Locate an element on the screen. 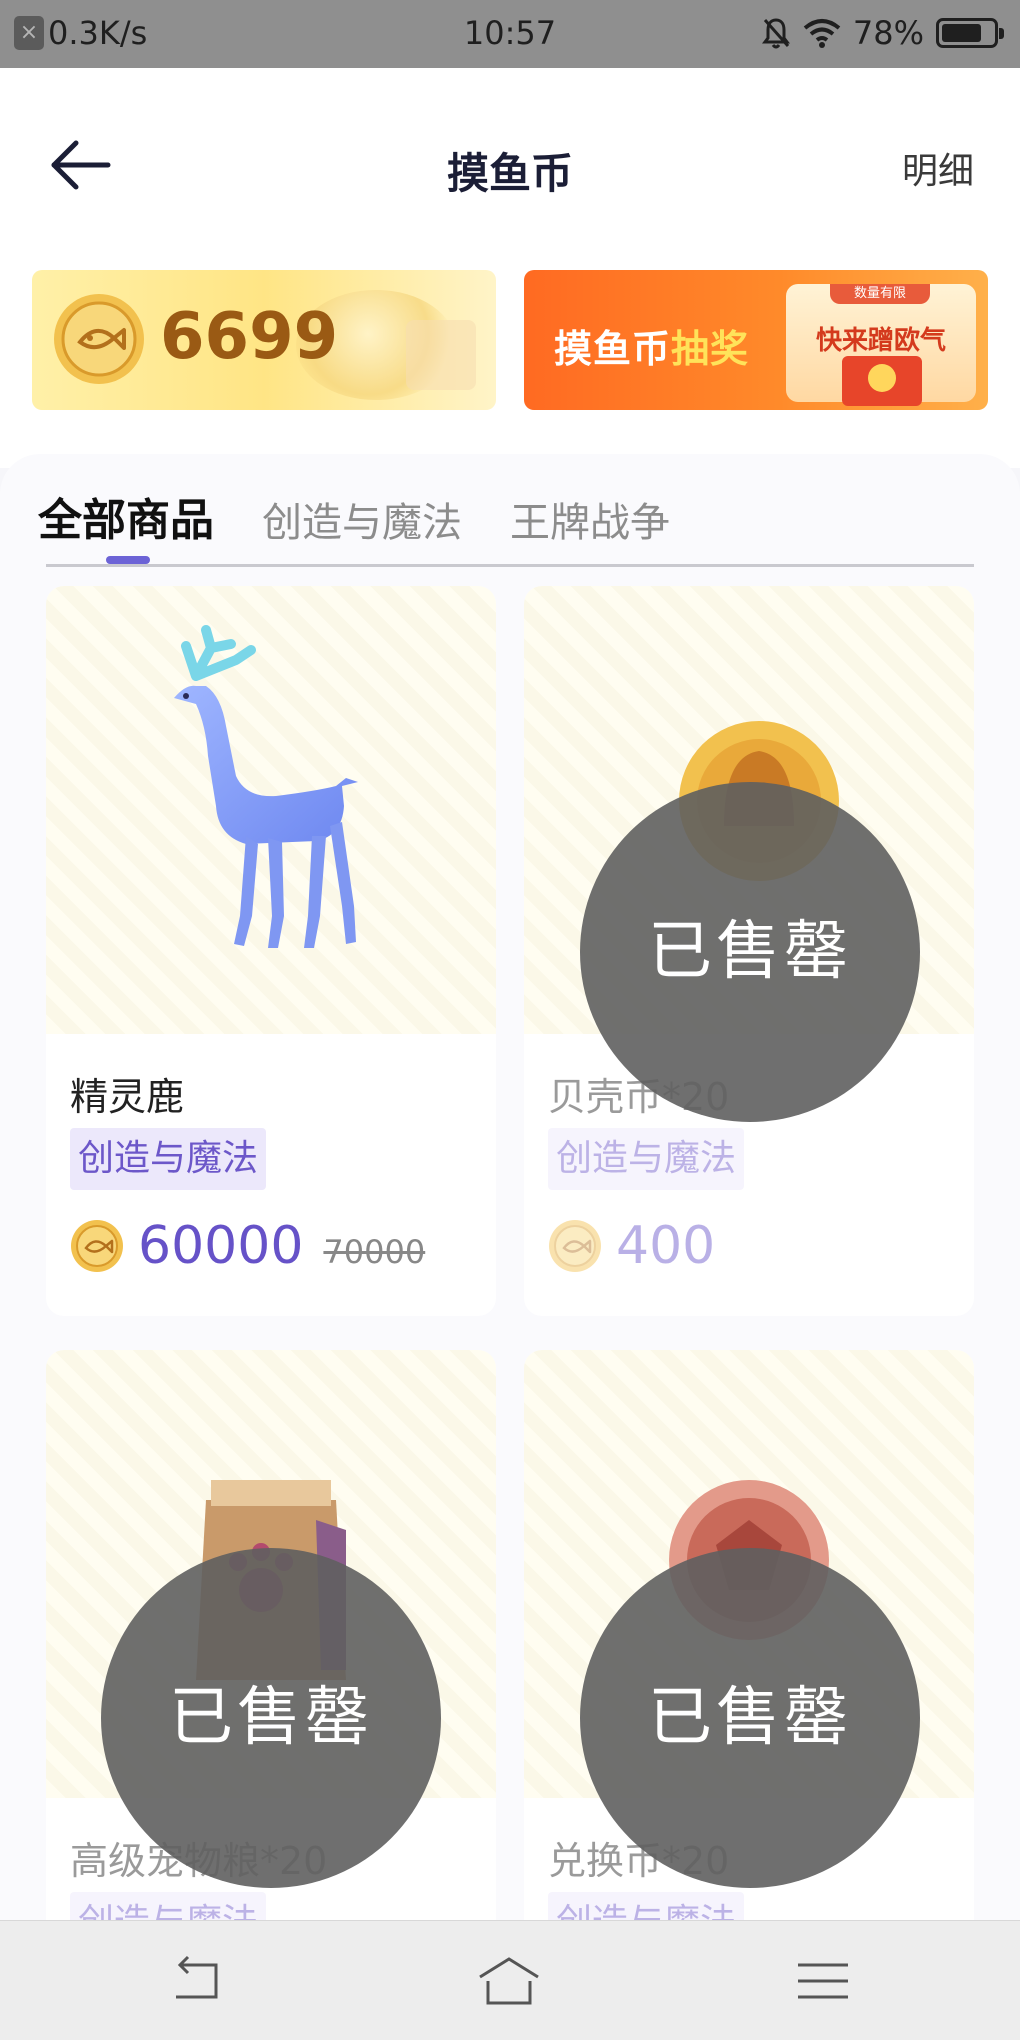 This screenshot has width=1020, height=2040. product-name: 精灵鹿 is located at coordinates (127, 1097).